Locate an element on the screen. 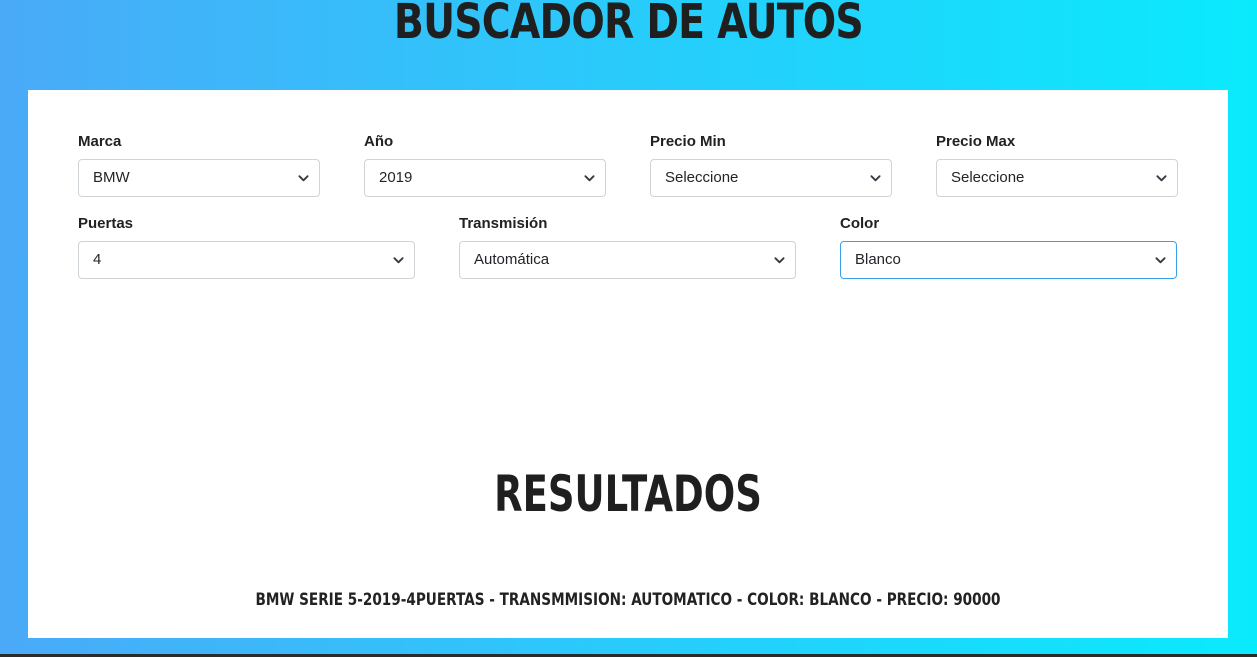  color-value: Blanco is located at coordinates (878, 259).